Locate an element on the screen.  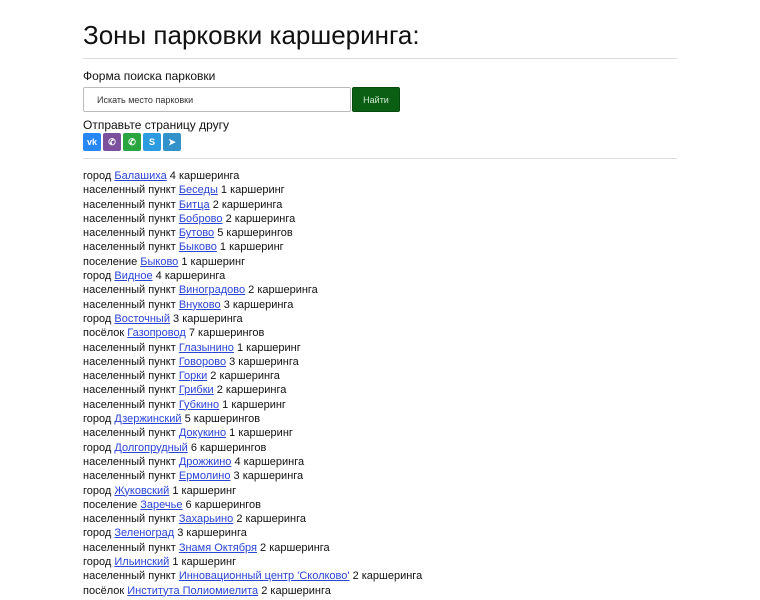
share-viber-button: ✆ is located at coordinates (112, 142).